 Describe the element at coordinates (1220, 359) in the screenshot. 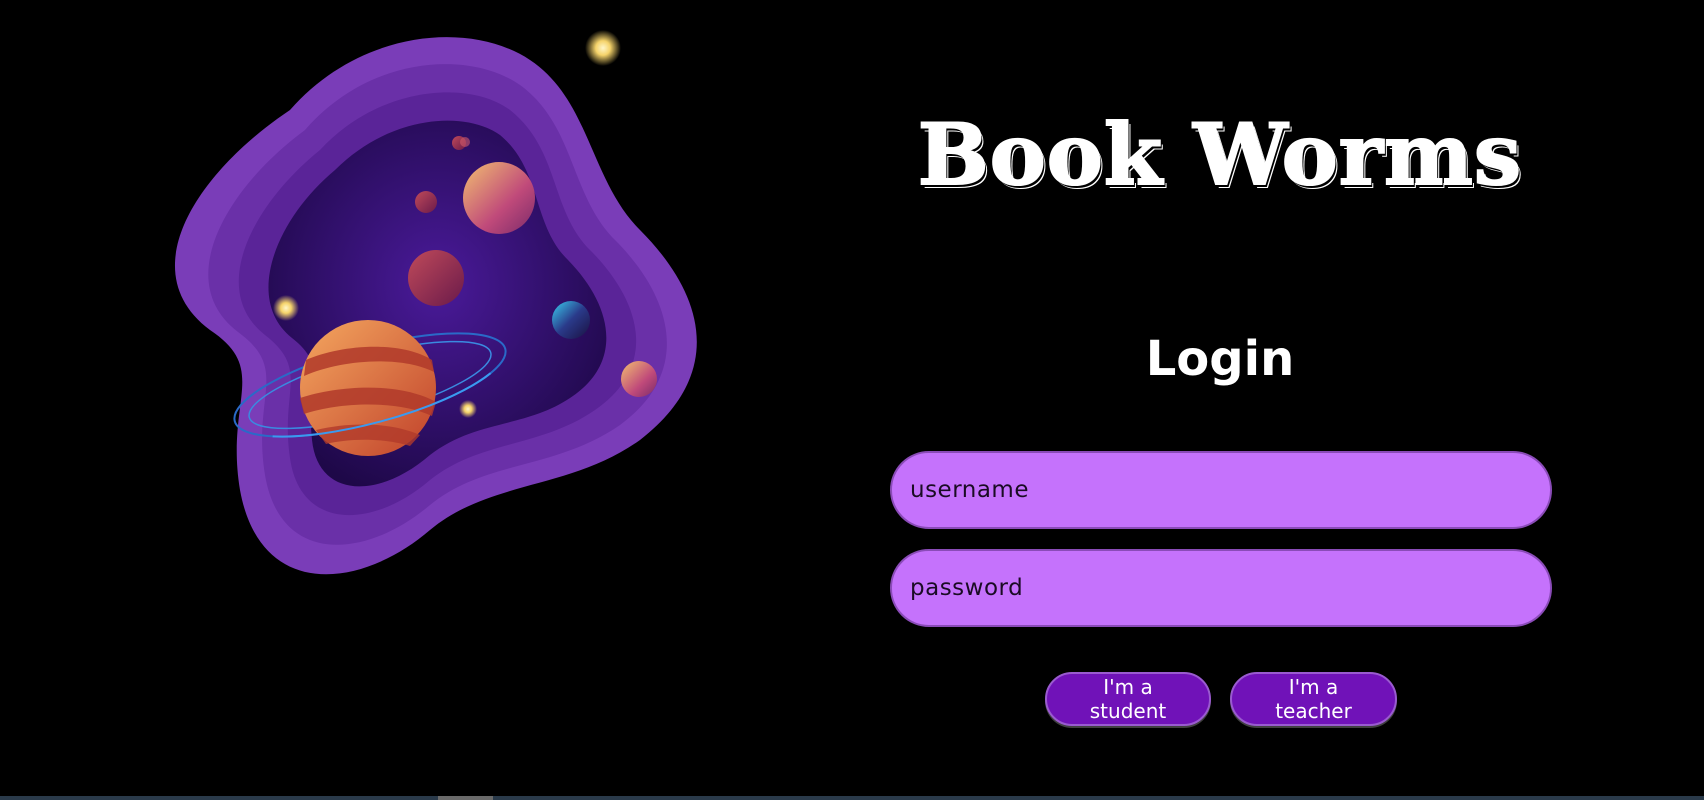

I see `login-heading: Login` at that location.